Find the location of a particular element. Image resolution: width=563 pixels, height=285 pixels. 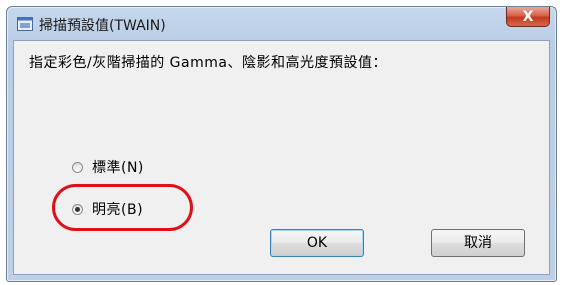

scanner-window-icon is located at coordinates (25, 24).